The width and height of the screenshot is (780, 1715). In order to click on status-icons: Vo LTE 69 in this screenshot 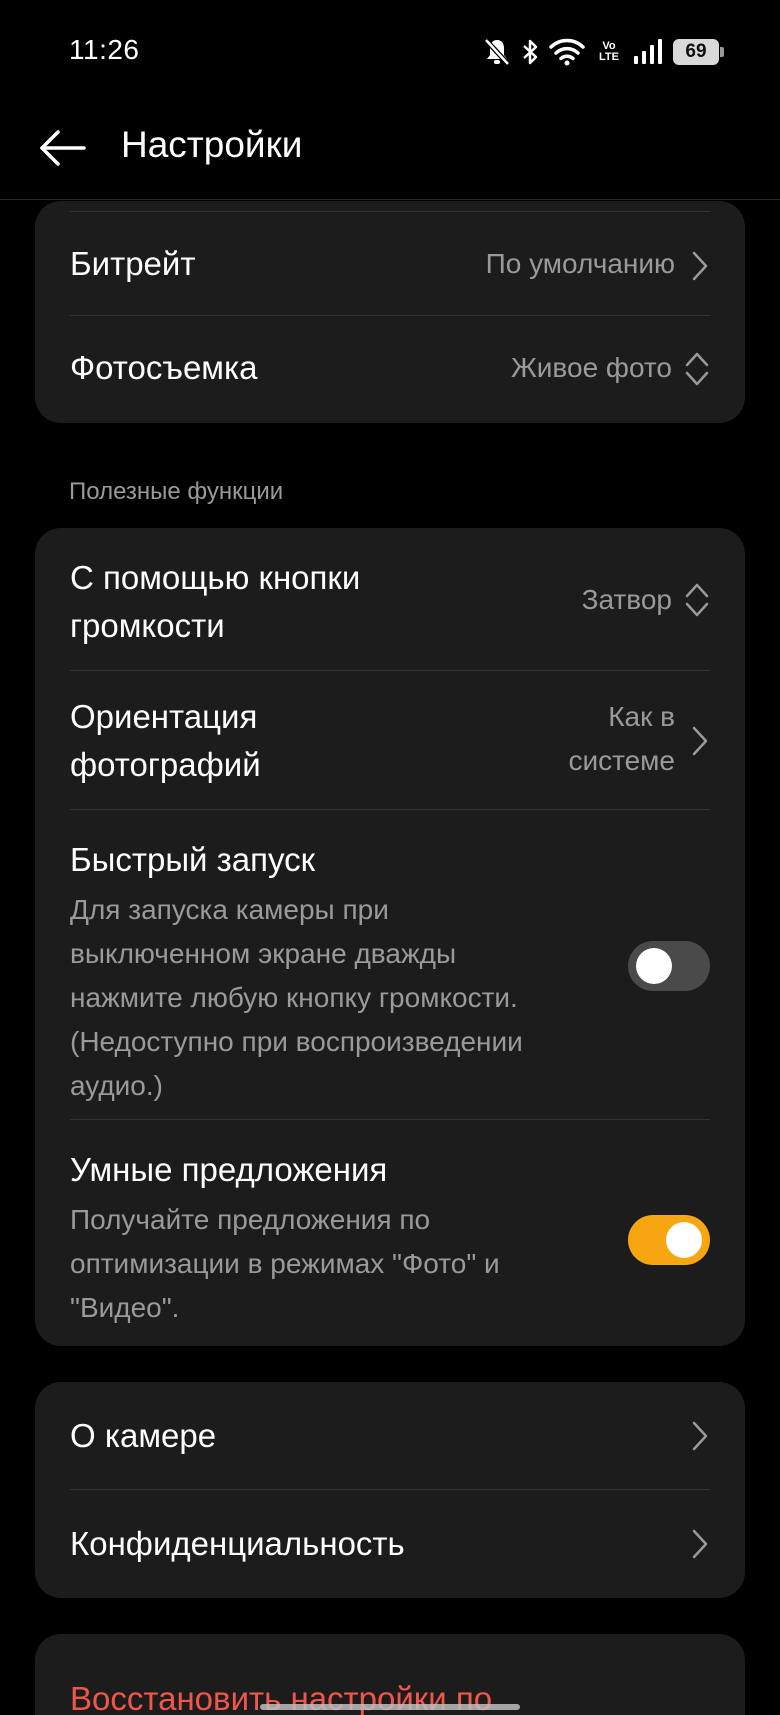, I will do `click(603, 52)`.